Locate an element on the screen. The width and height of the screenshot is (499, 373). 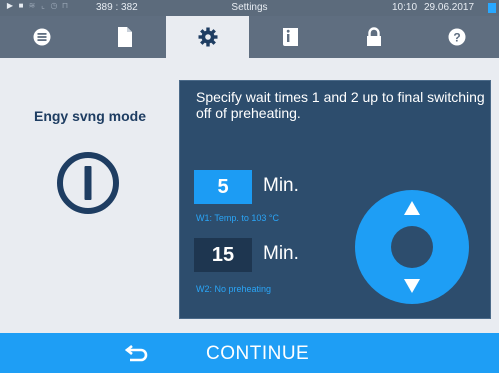
document-icon is located at coordinates (124, 37).